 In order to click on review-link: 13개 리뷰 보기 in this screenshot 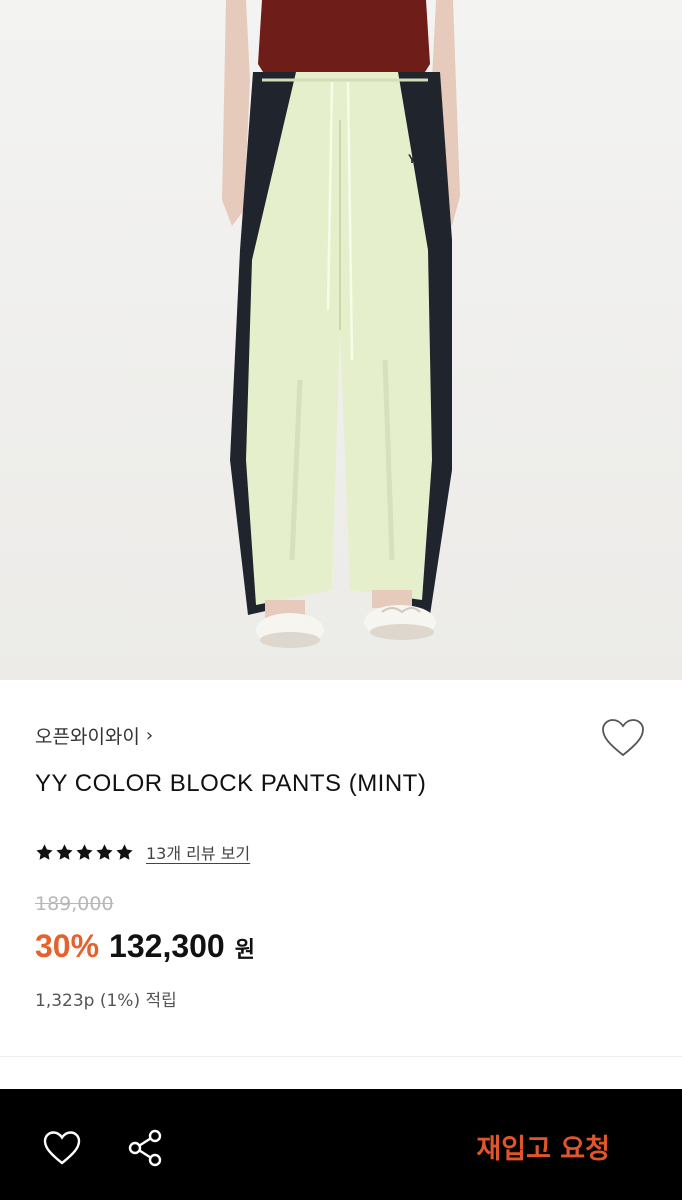, I will do `click(198, 852)`.